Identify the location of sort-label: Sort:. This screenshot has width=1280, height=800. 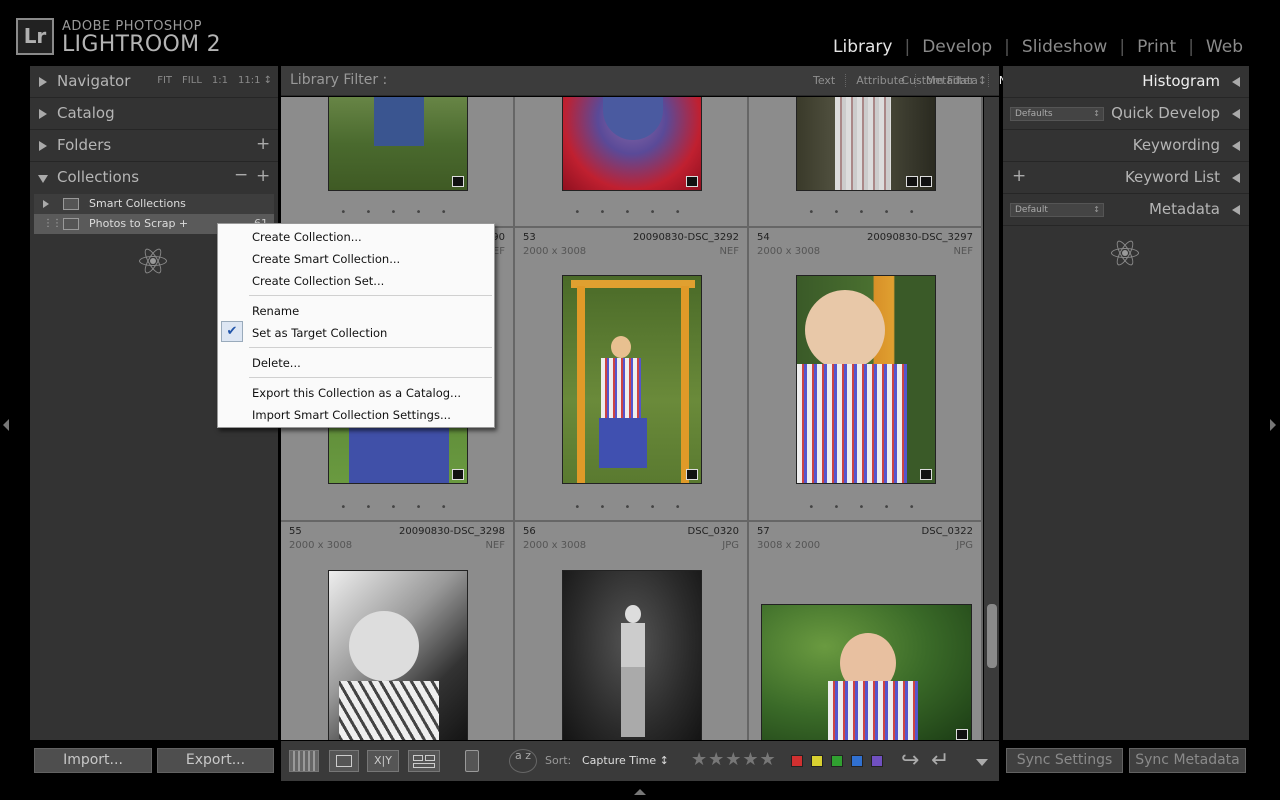
(558, 760).